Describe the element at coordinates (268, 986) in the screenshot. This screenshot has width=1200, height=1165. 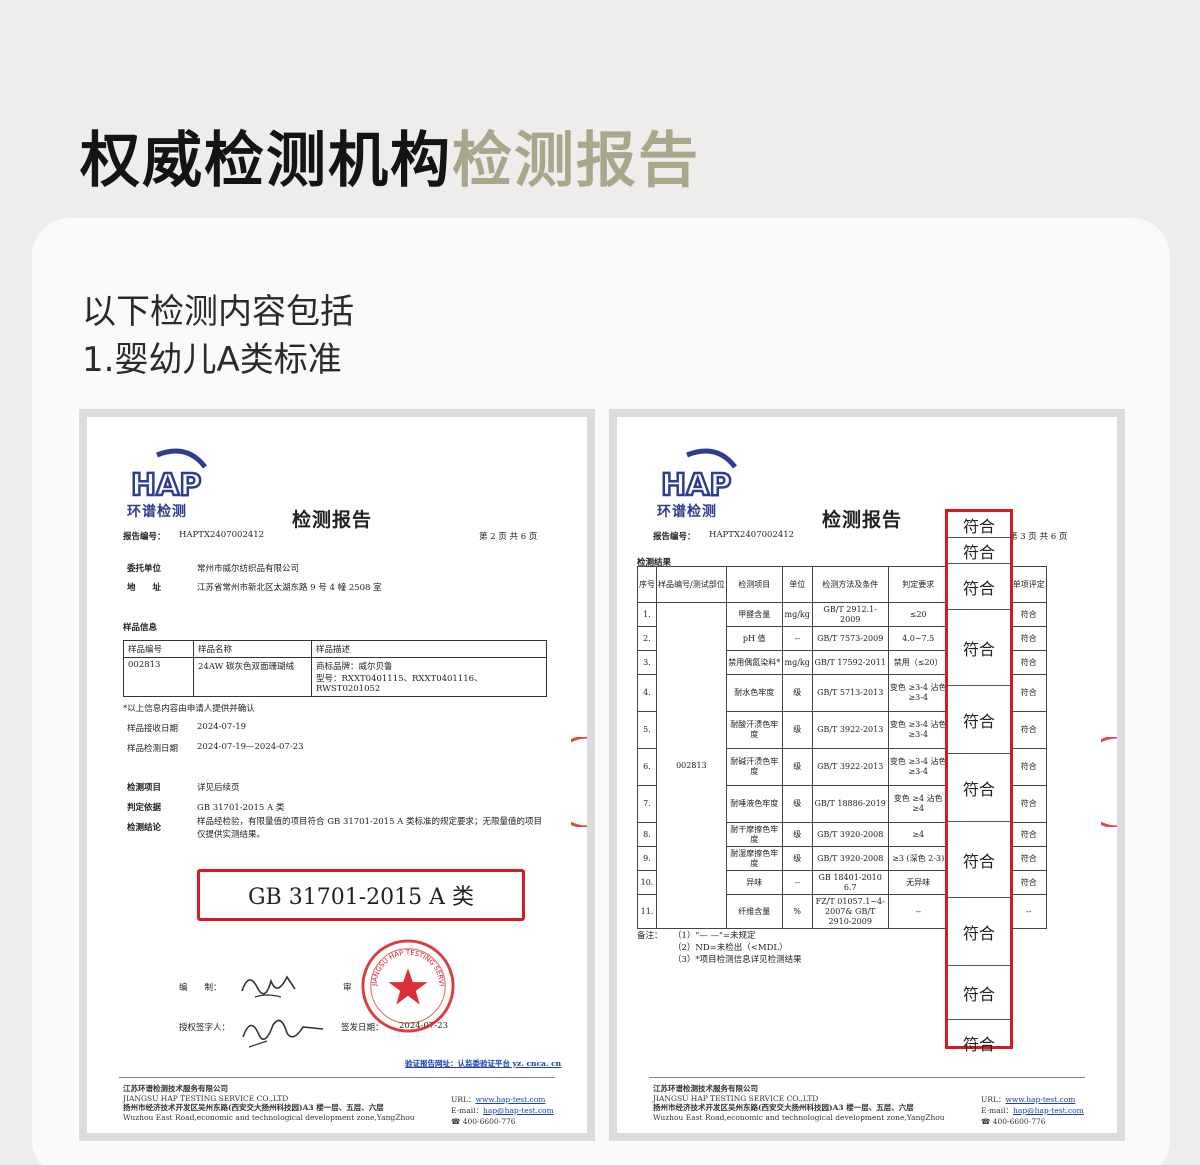
I see `editor-signature-icon` at that location.